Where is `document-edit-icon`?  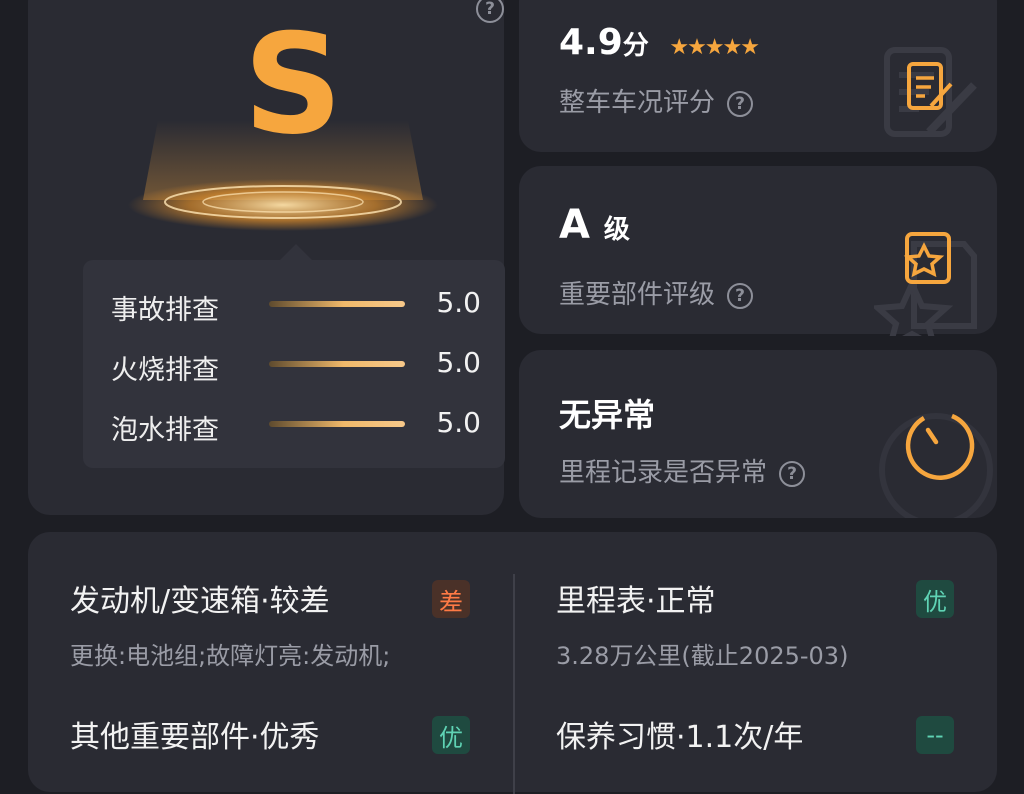 document-edit-icon is located at coordinates (930, 92).